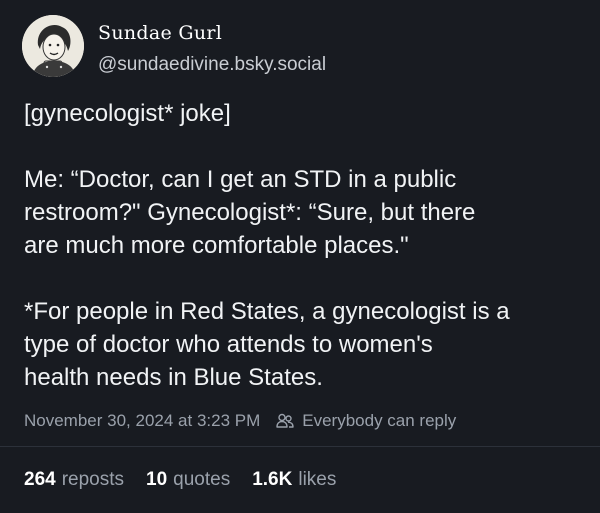 This screenshot has width=600, height=513. What do you see at coordinates (300, 446) in the screenshot?
I see `divider` at bounding box center [300, 446].